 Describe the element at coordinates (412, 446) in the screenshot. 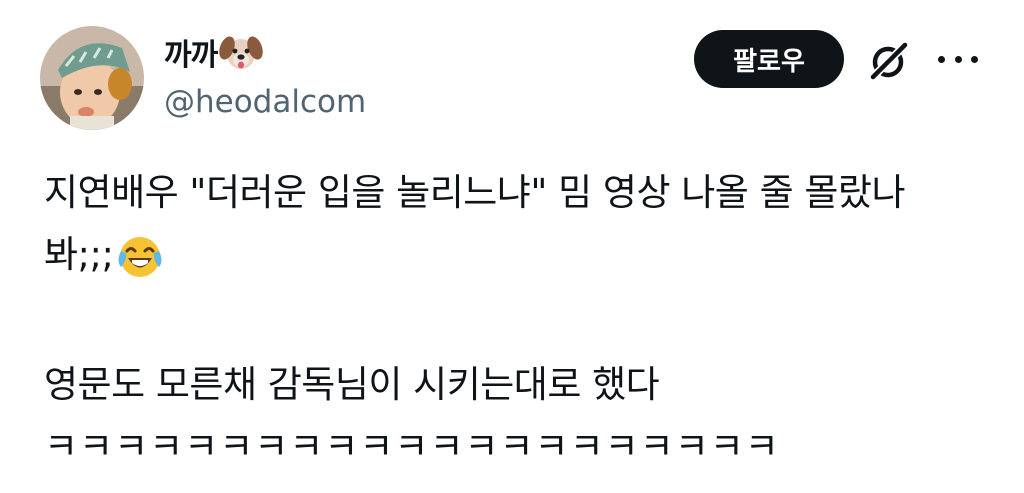

I see `tweet-text-line: ㅋㅋㅋㅋㅋㅋㅋㅋㅋㅋㅋㅋㅋㅋㅋㅋㅋㅋㅋㅋㅋ` at that location.